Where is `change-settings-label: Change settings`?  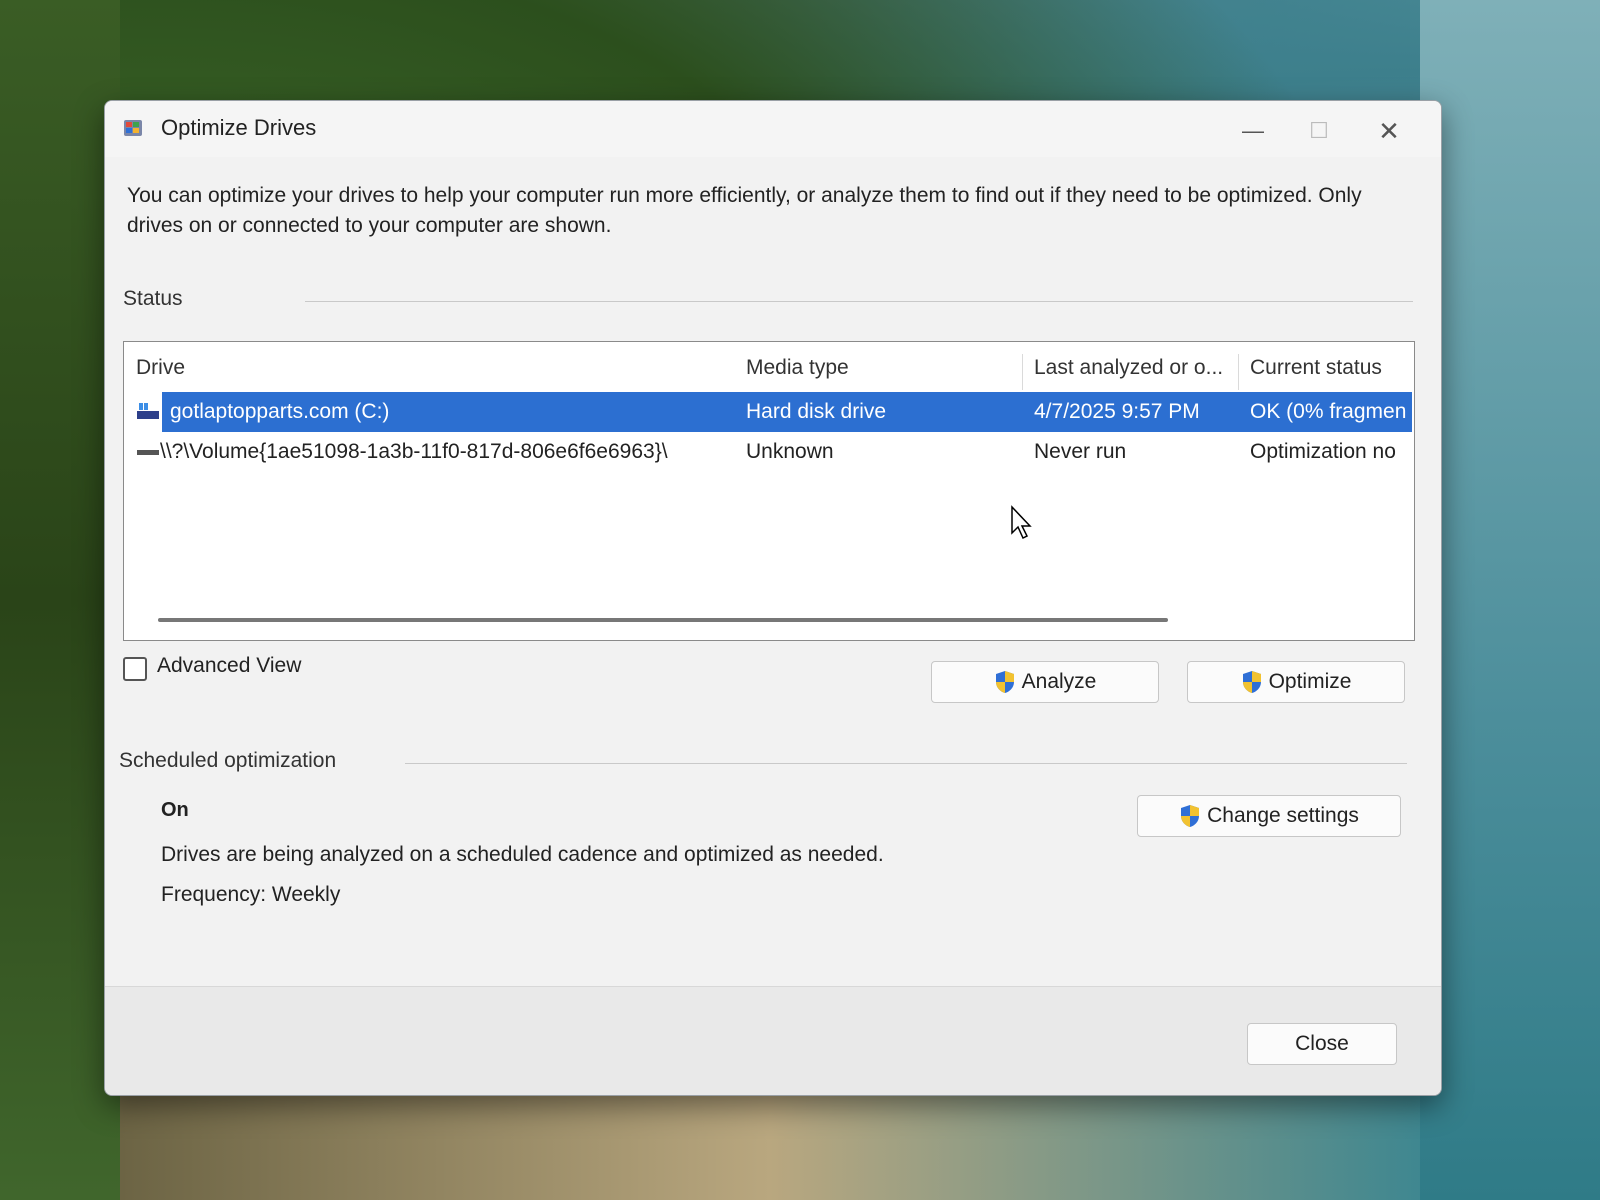
change-settings-label: Change settings is located at coordinates (1283, 815).